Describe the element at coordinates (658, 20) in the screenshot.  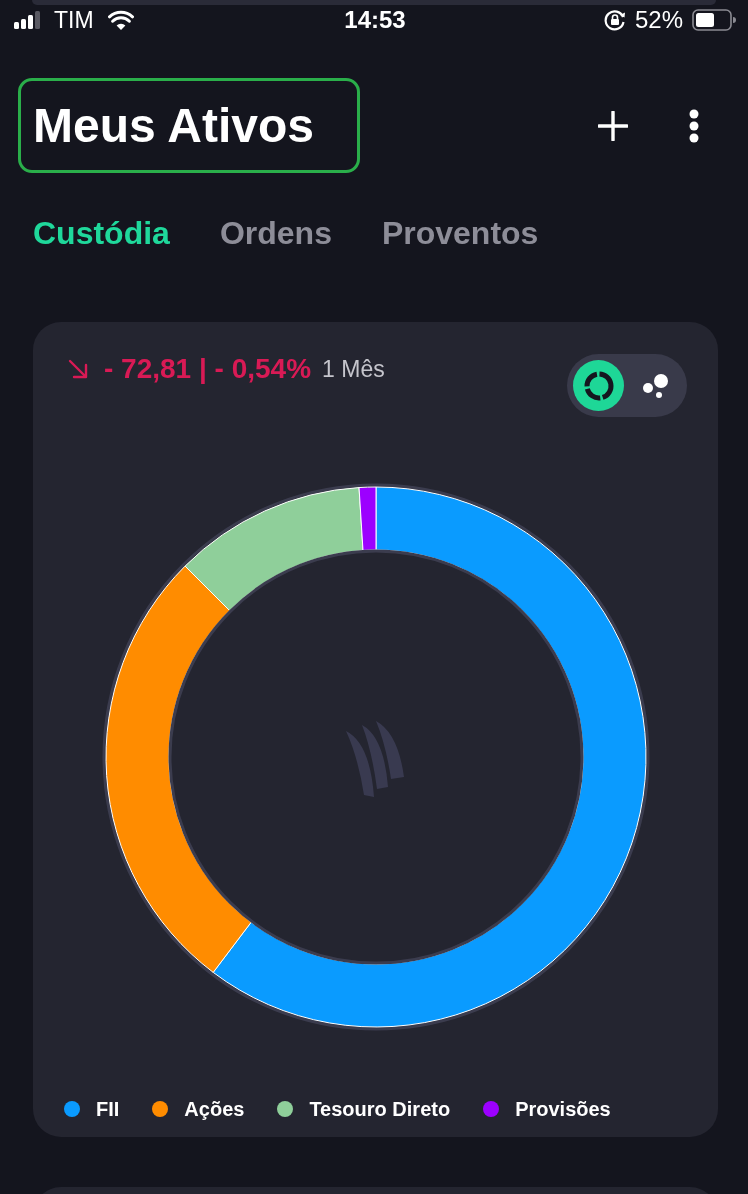
I see `battery-percentage: 52%` at that location.